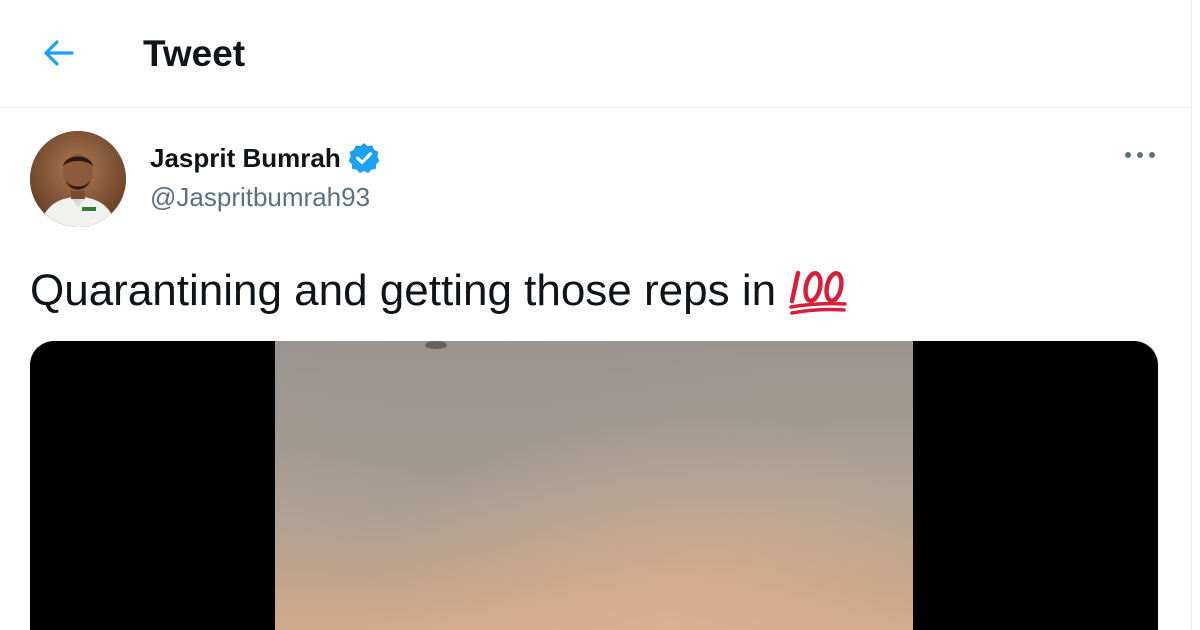  I want to click on author-handle: @Jaspritbumrah93, so click(260, 197).